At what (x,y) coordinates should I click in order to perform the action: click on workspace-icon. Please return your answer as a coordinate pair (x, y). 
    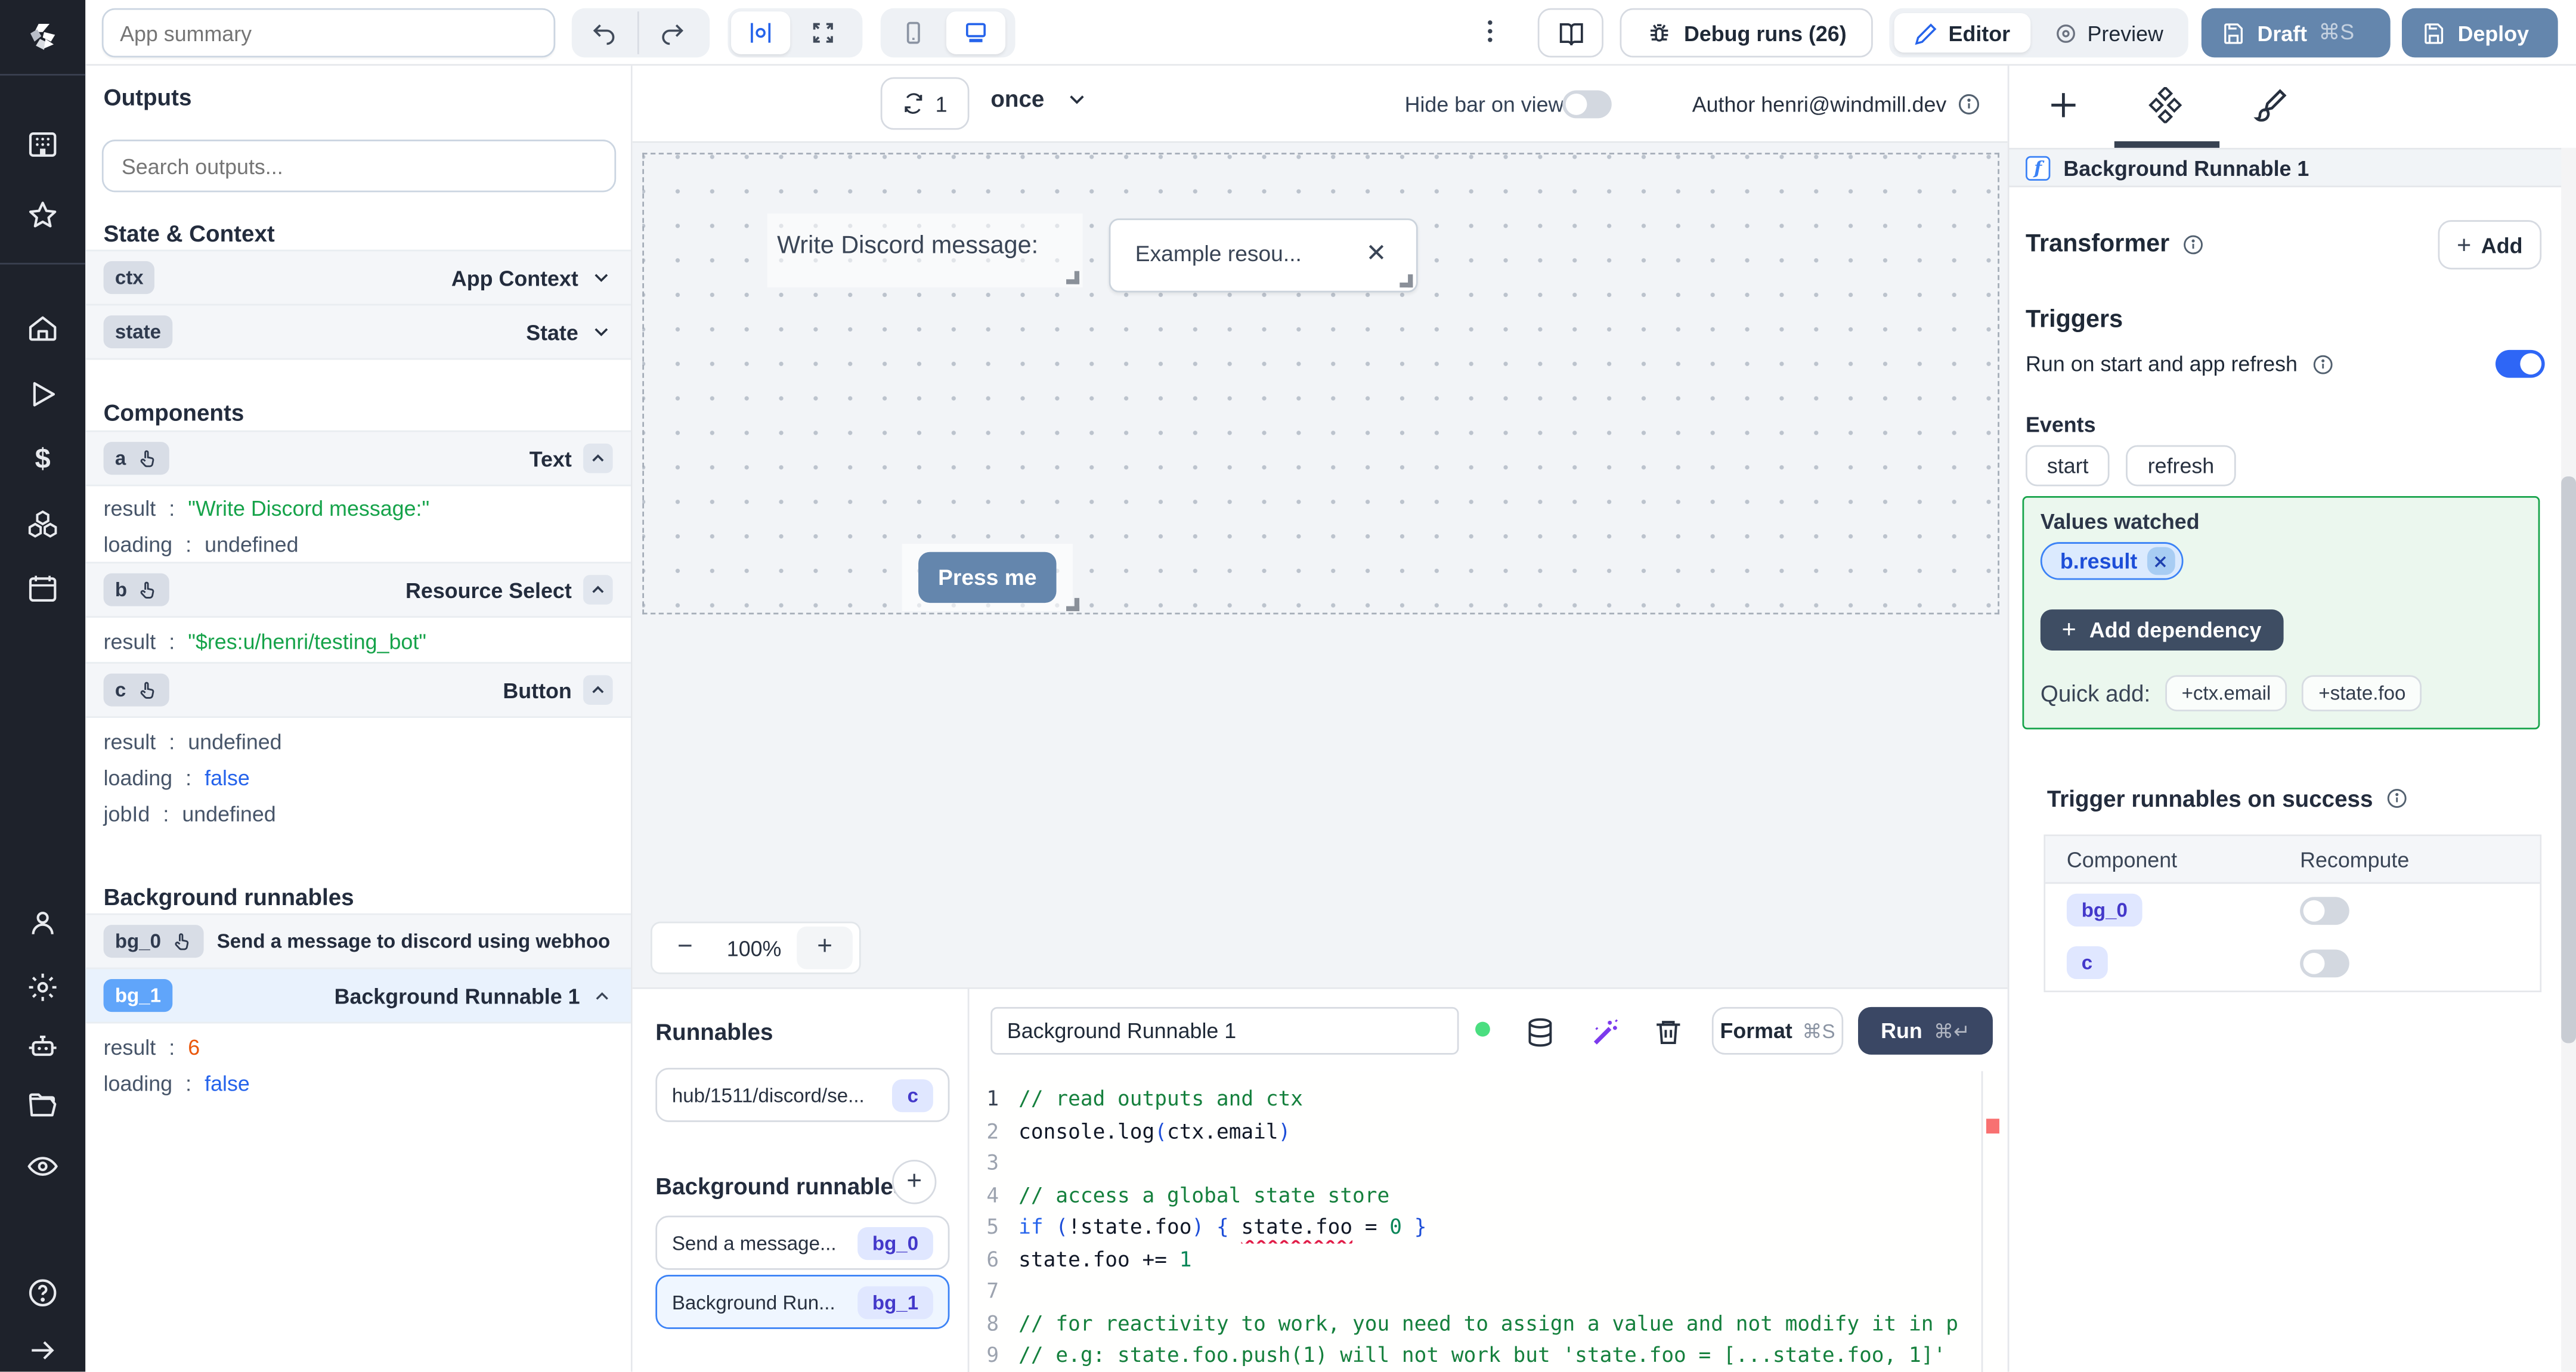
    Looking at the image, I should click on (43, 144).